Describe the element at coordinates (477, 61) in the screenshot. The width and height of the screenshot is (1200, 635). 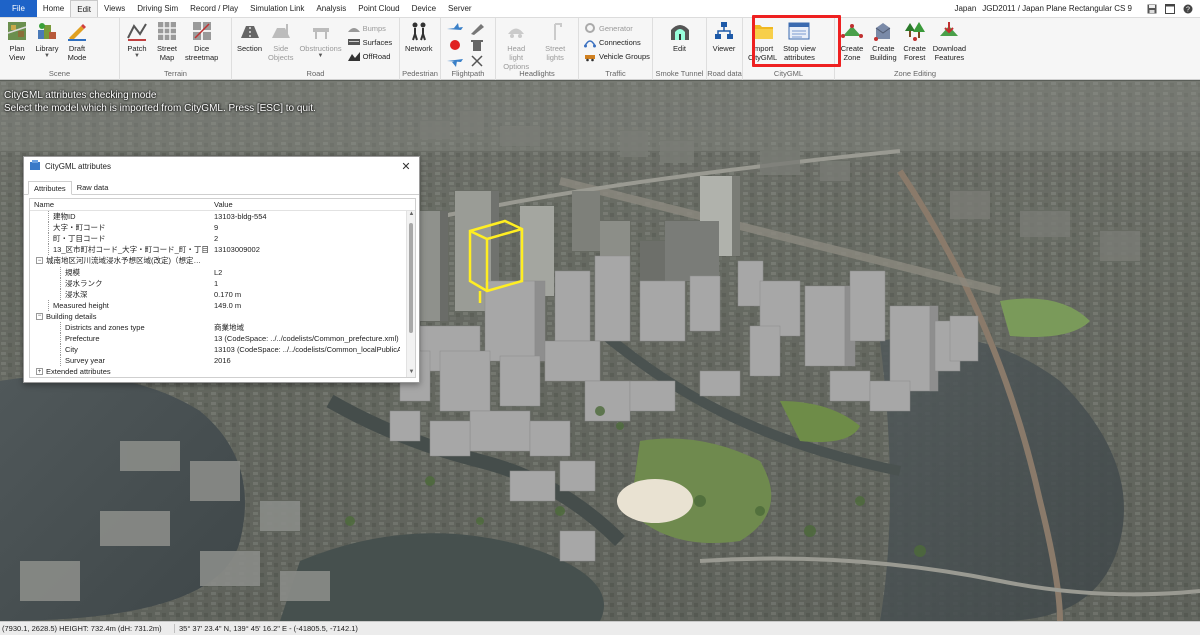
I see `flightpath-cut-icon` at that location.